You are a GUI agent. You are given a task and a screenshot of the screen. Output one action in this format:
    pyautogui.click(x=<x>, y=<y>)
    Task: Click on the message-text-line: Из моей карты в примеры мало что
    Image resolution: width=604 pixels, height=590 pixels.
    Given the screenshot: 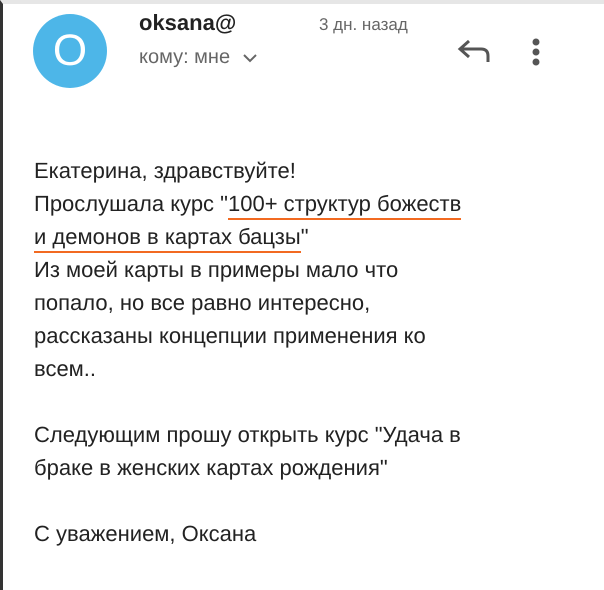 What is the action you would take?
    pyautogui.click(x=216, y=270)
    